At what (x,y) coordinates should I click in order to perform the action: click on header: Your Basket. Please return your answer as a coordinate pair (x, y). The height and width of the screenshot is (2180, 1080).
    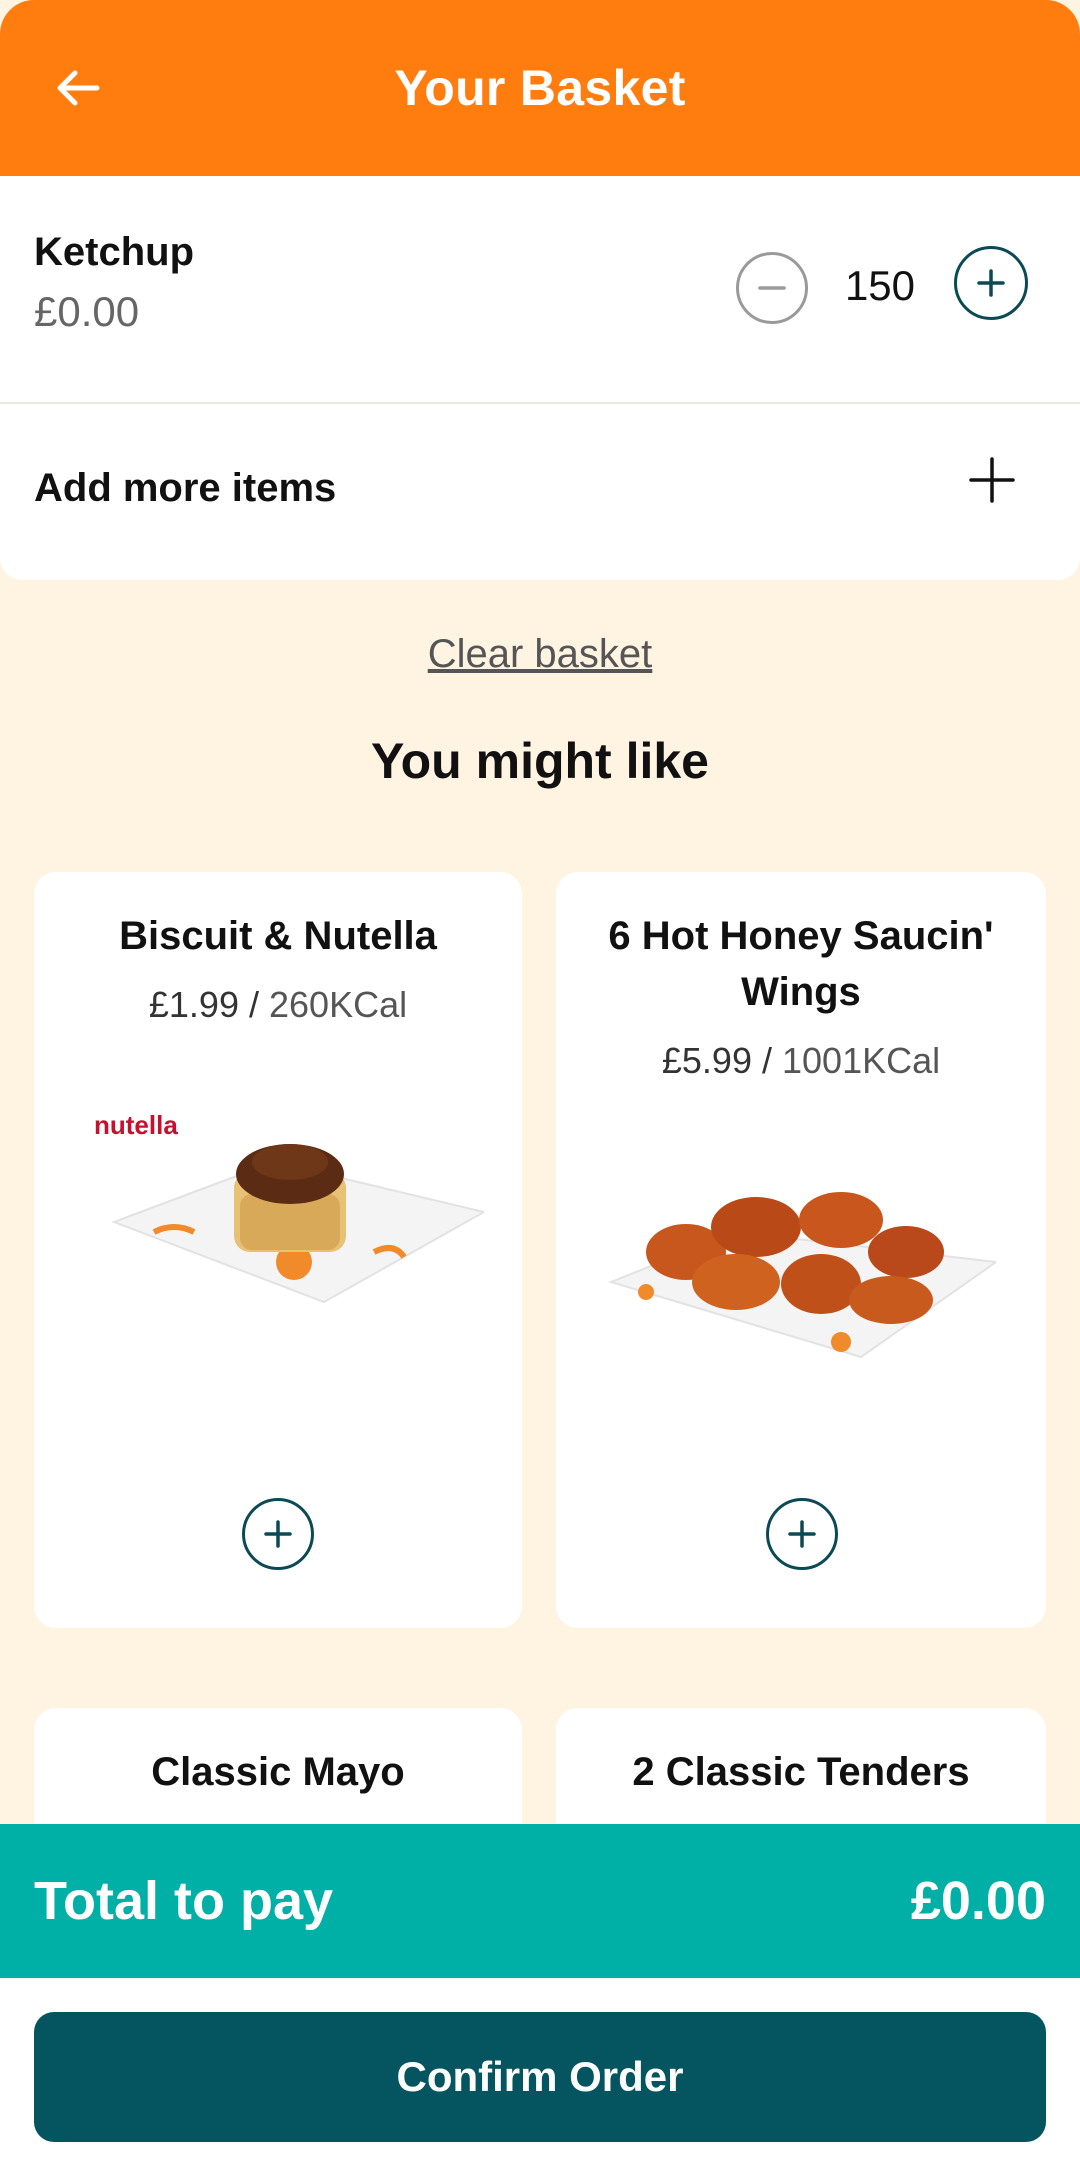
    Looking at the image, I should click on (540, 88).